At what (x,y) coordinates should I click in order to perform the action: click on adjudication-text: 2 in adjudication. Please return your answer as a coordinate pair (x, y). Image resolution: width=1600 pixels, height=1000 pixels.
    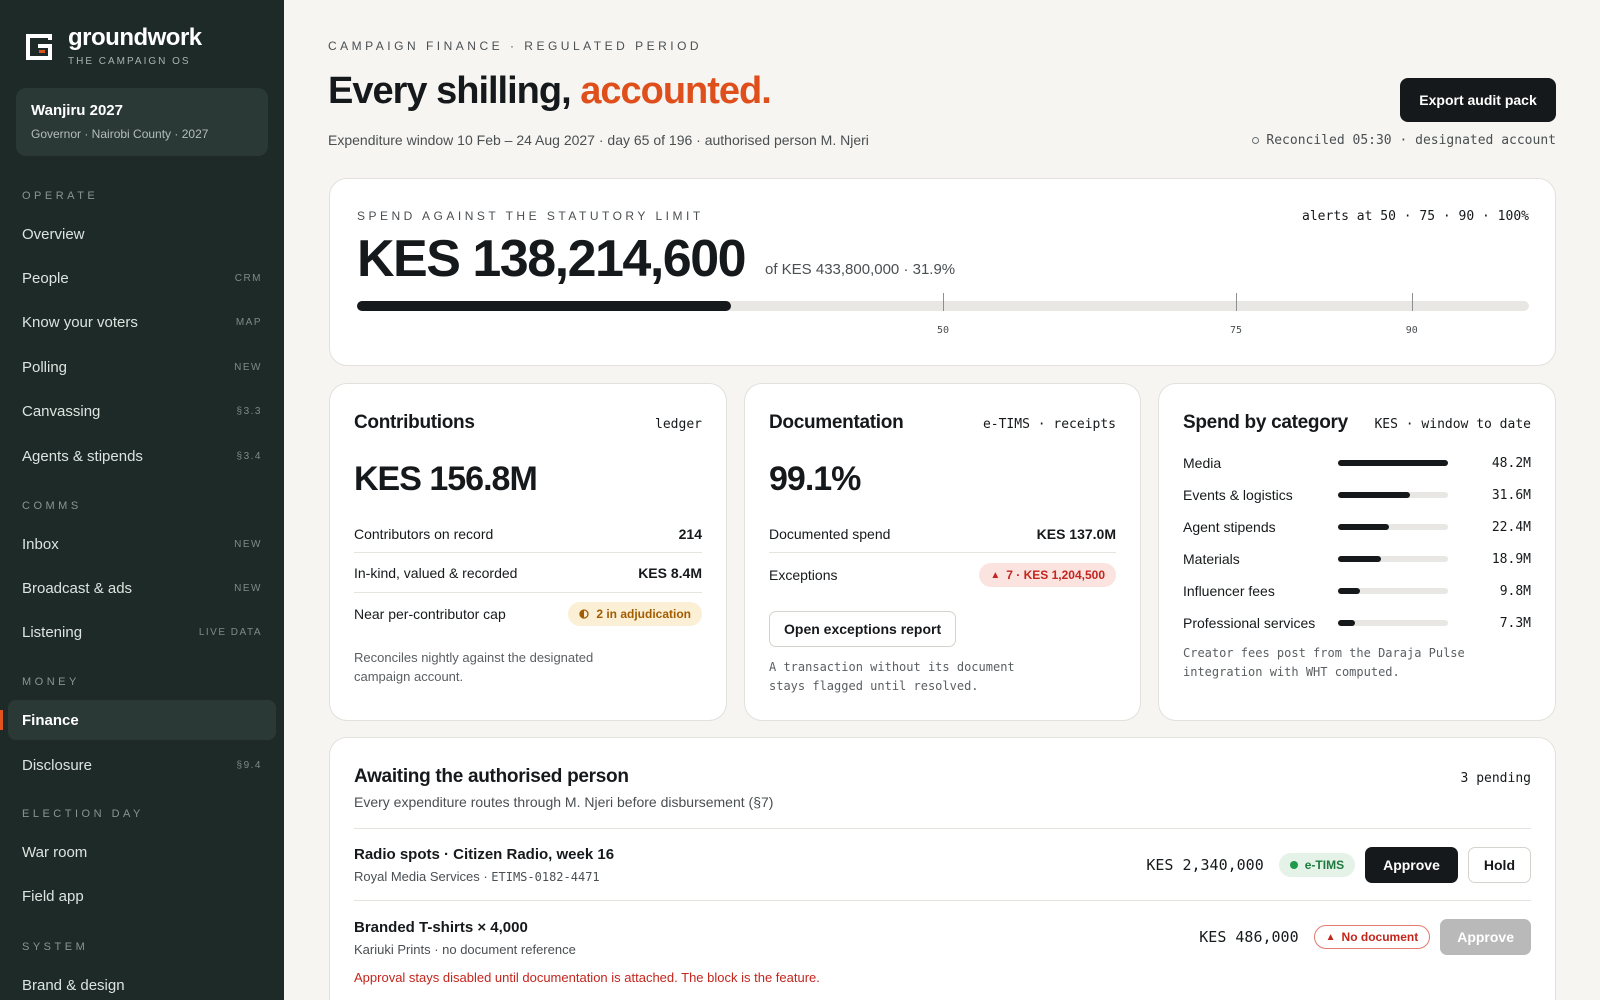
    Looking at the image, I should click on (643, 614).